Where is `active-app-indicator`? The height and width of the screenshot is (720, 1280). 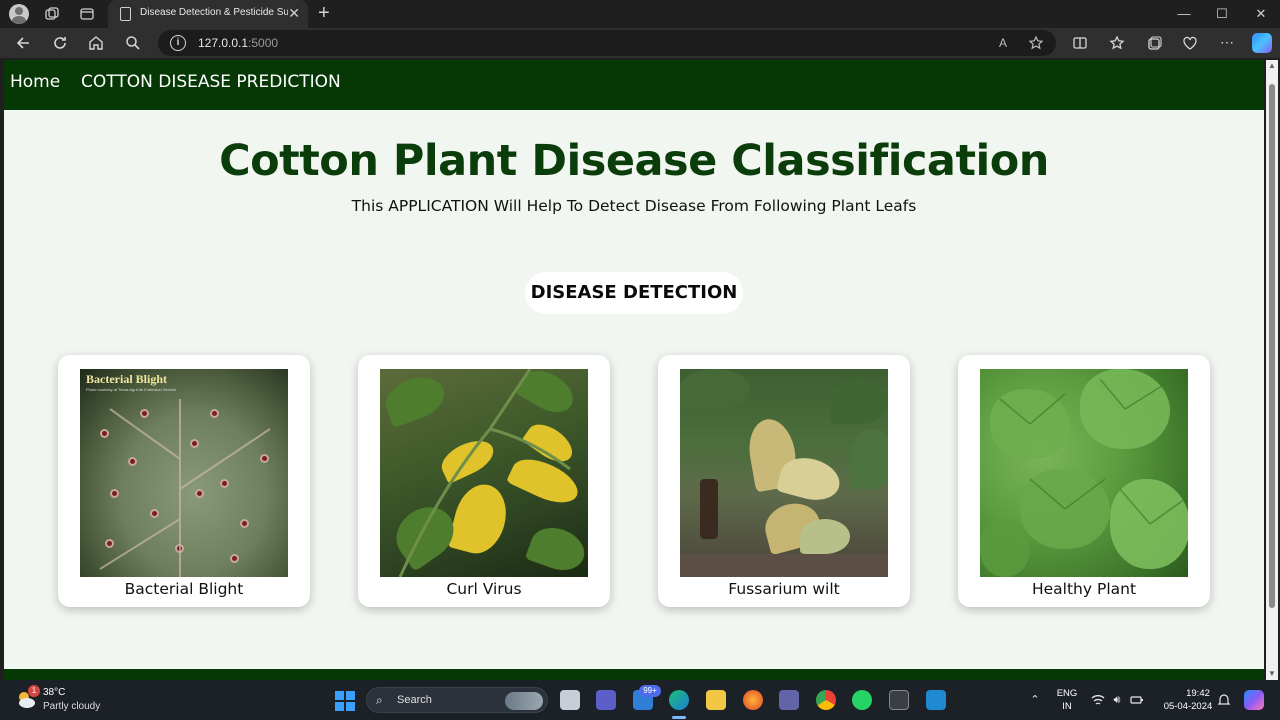
active-app-indicator is located at coordinates (679, 717).